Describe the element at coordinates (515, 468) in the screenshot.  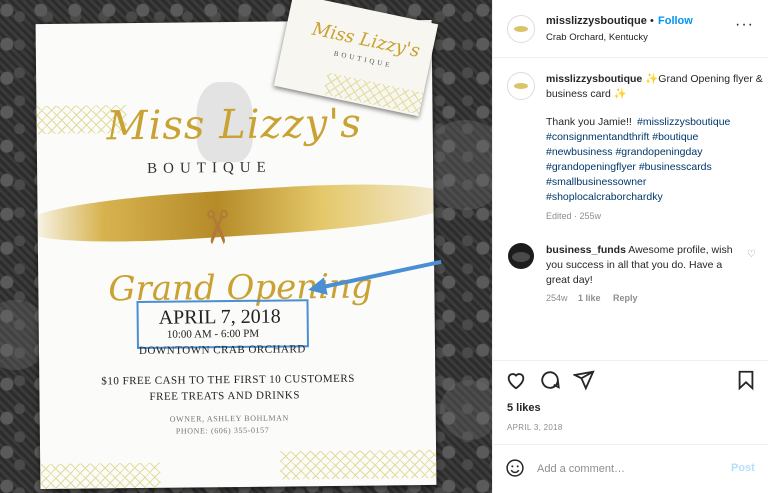
I see `emoji-icon` at that location.